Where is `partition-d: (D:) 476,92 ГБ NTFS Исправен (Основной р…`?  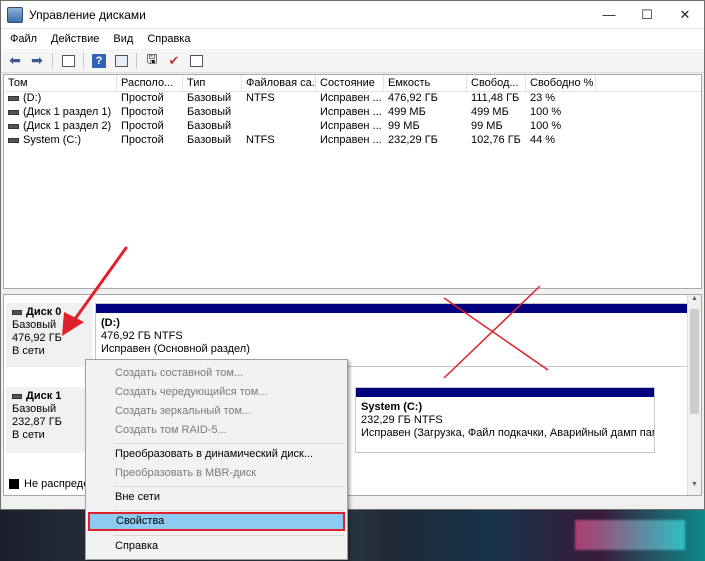
partition-d: (D:) 476,92 ГБ NTFS Исправен (Основной р… is located at coordinates (392, 335).